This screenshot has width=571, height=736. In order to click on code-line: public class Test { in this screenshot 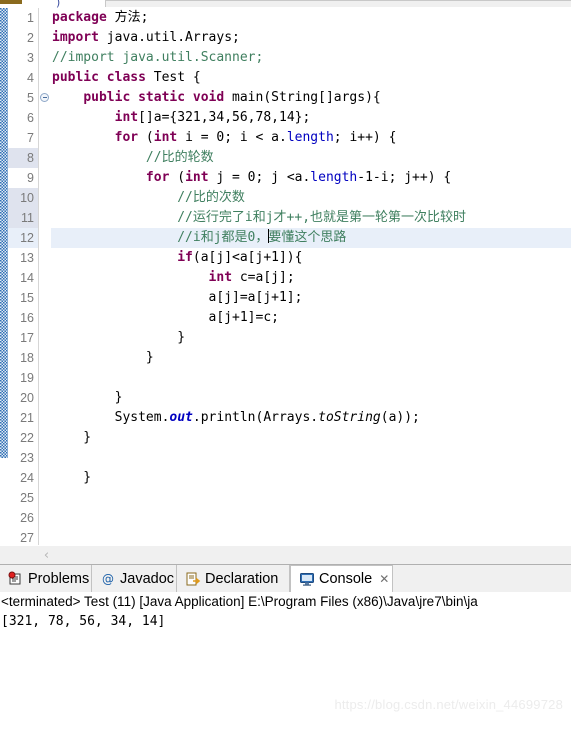, I will do `click(311, 78)`.